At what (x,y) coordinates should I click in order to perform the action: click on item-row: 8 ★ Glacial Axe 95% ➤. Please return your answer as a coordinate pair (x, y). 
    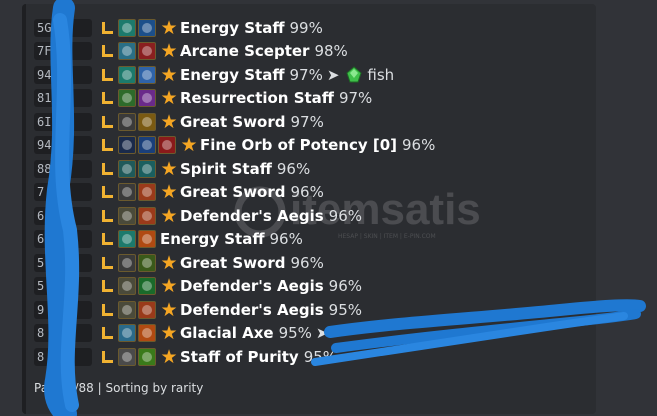
    Looking at the image, I should click on (314, 334).